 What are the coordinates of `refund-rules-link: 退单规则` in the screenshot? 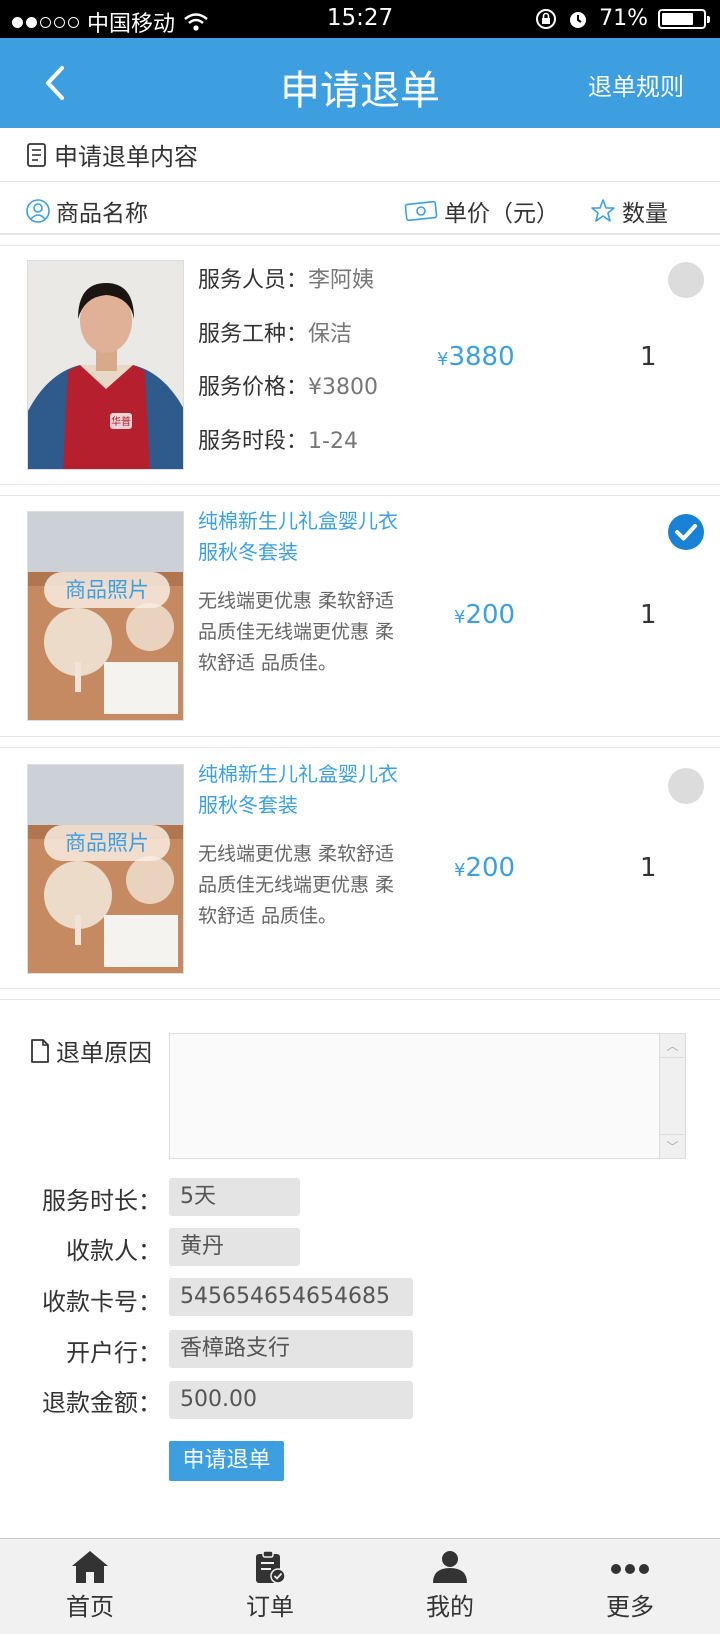 It's located at (636, 84).